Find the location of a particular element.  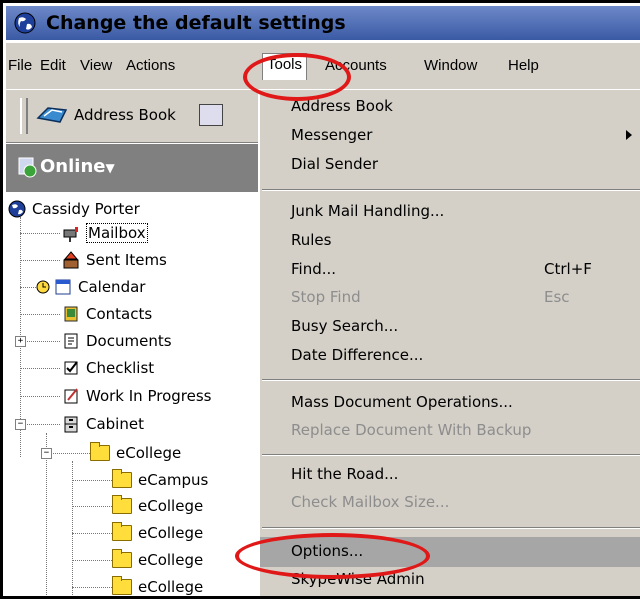

tree-root-account: Cassidy Porter is located at coordinates (74, 209).